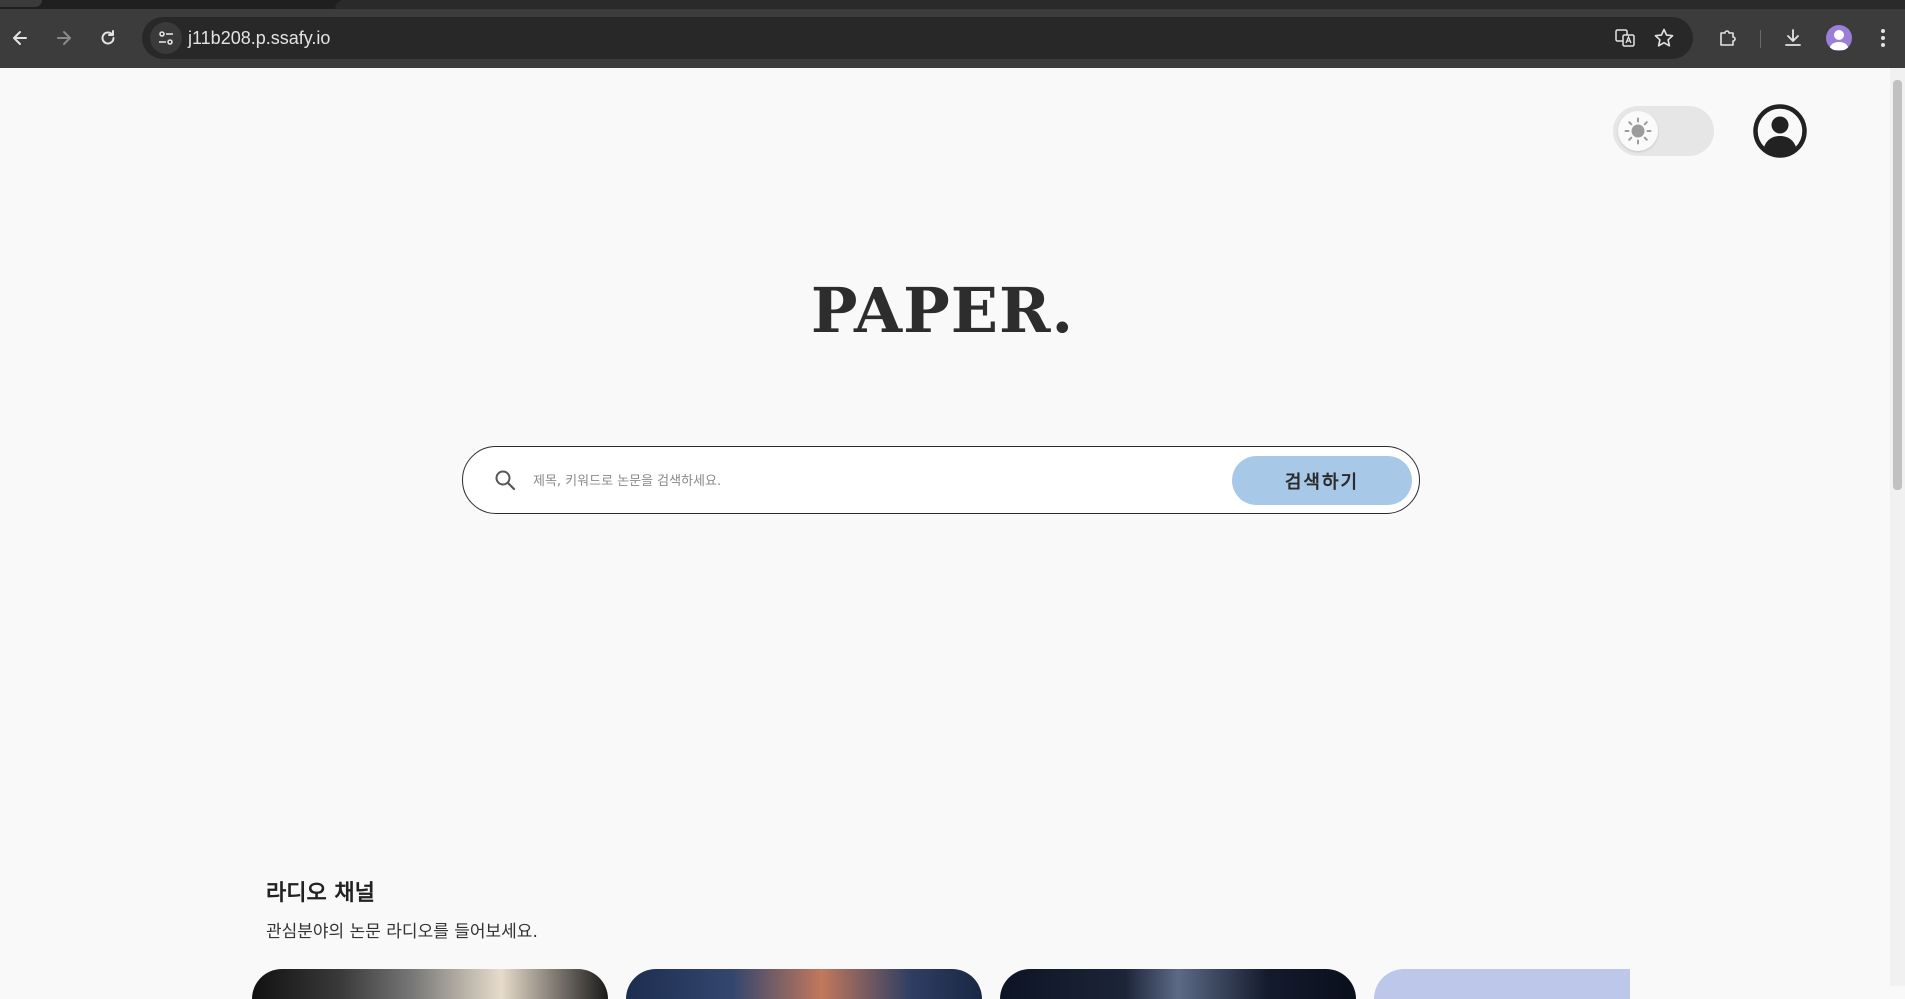  I want to click on back-button, so click(20, 38).